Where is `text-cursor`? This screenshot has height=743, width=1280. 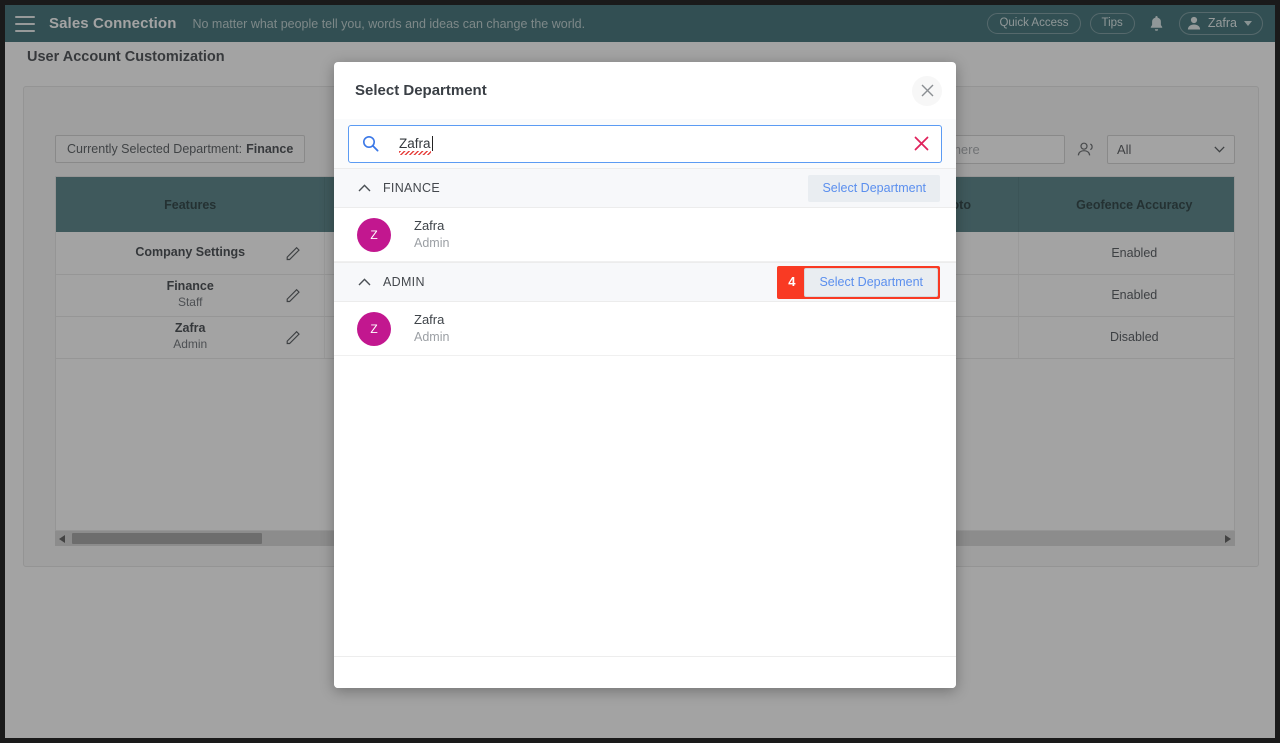
text-cursor is located at coordinates (432, 143).